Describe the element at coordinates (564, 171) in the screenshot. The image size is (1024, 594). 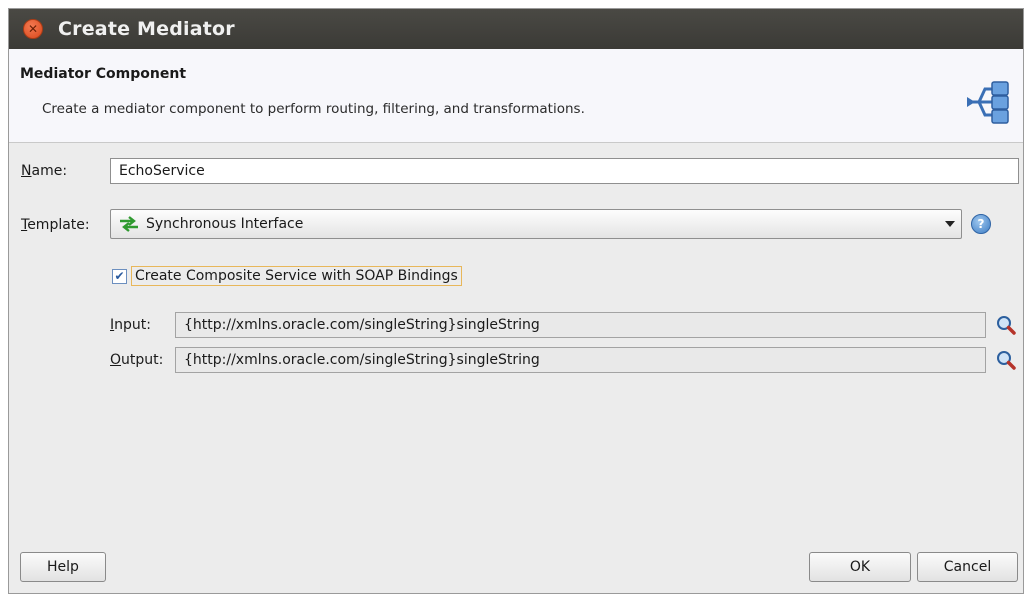
I see `name-input: EchoService` at that location.